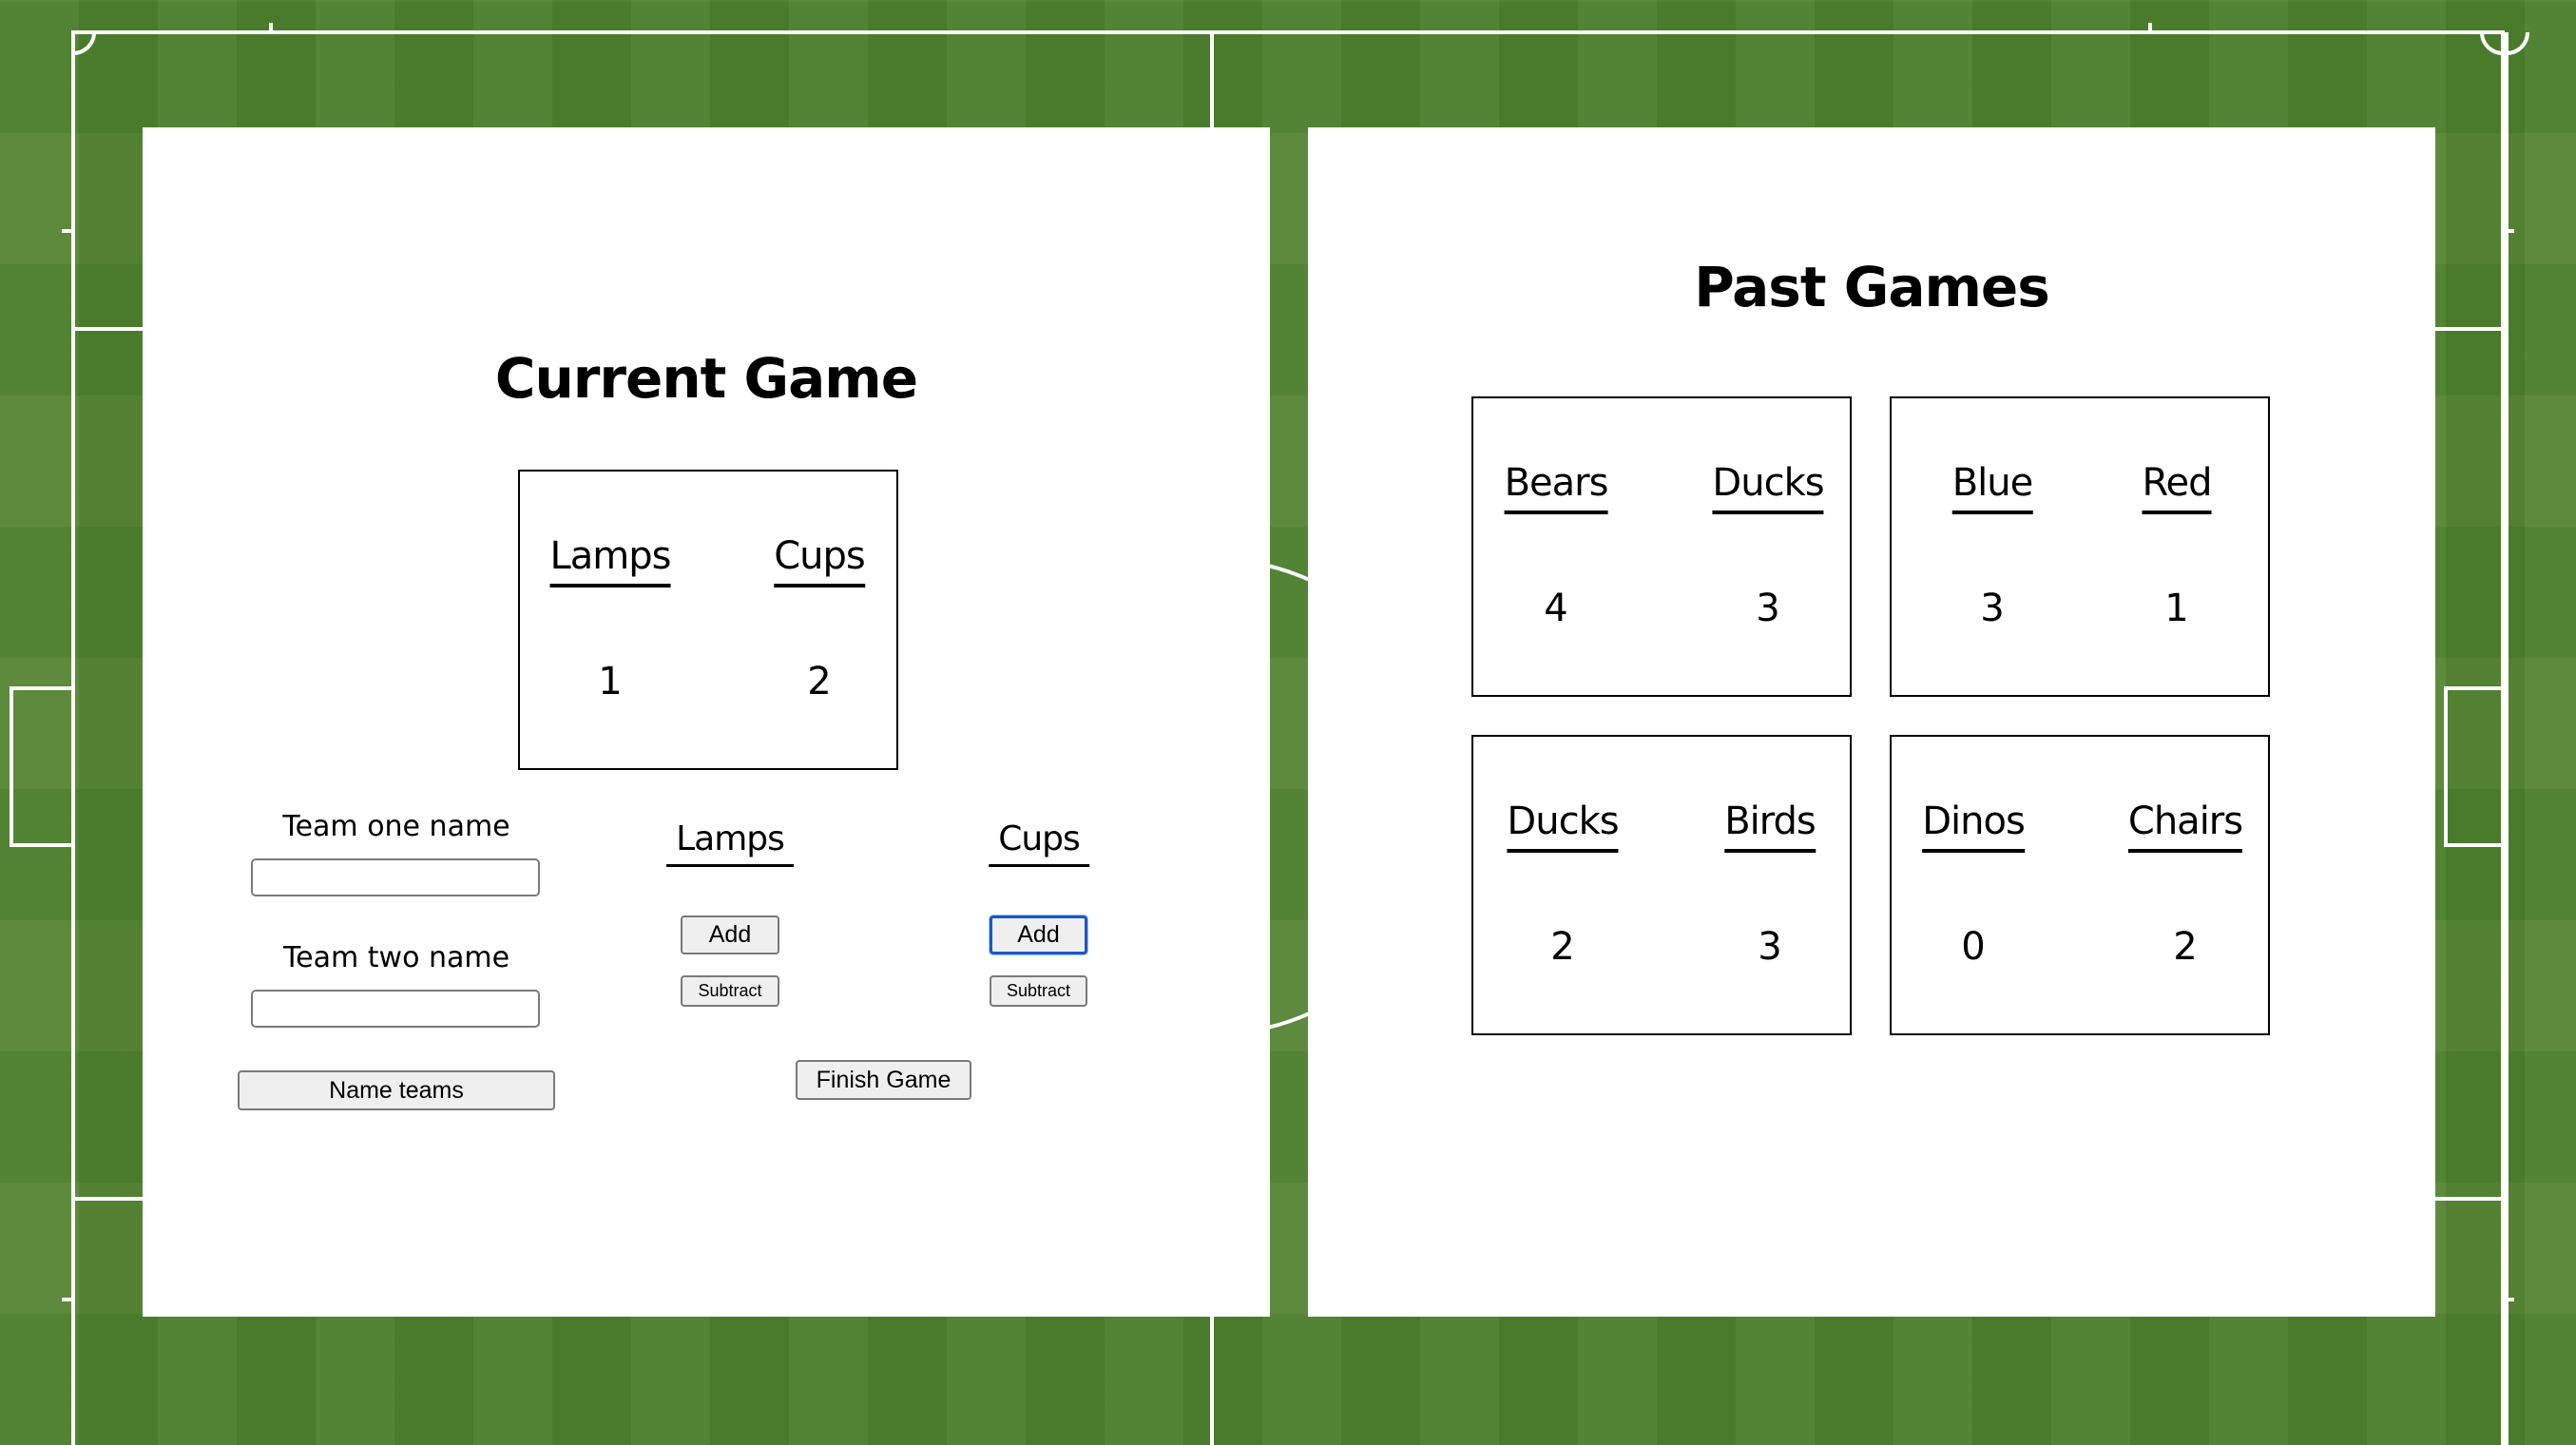 Image resolution: width=2576 pixels, height=1445 pixels. What do you see at coordinates (1563, 826) in the screenshot?
I see `past-game-team-one: Ducks` at bounding box center [1563, 826].